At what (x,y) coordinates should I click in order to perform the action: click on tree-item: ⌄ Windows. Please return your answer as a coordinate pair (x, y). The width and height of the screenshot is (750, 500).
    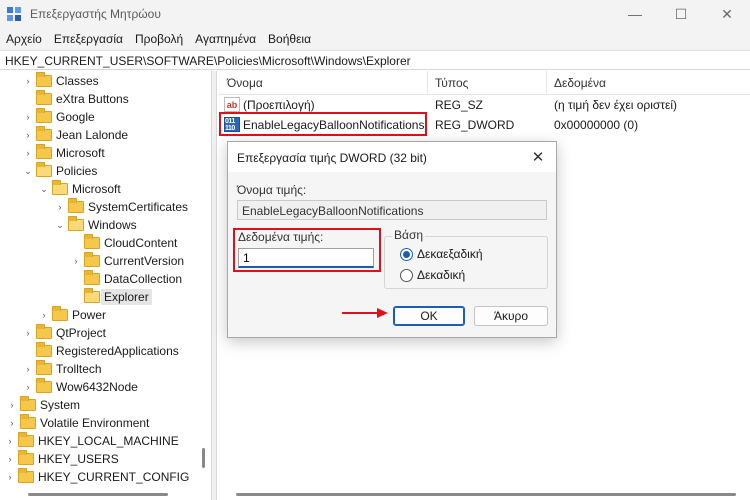
    Looking at the image, I should click on (95, 225).